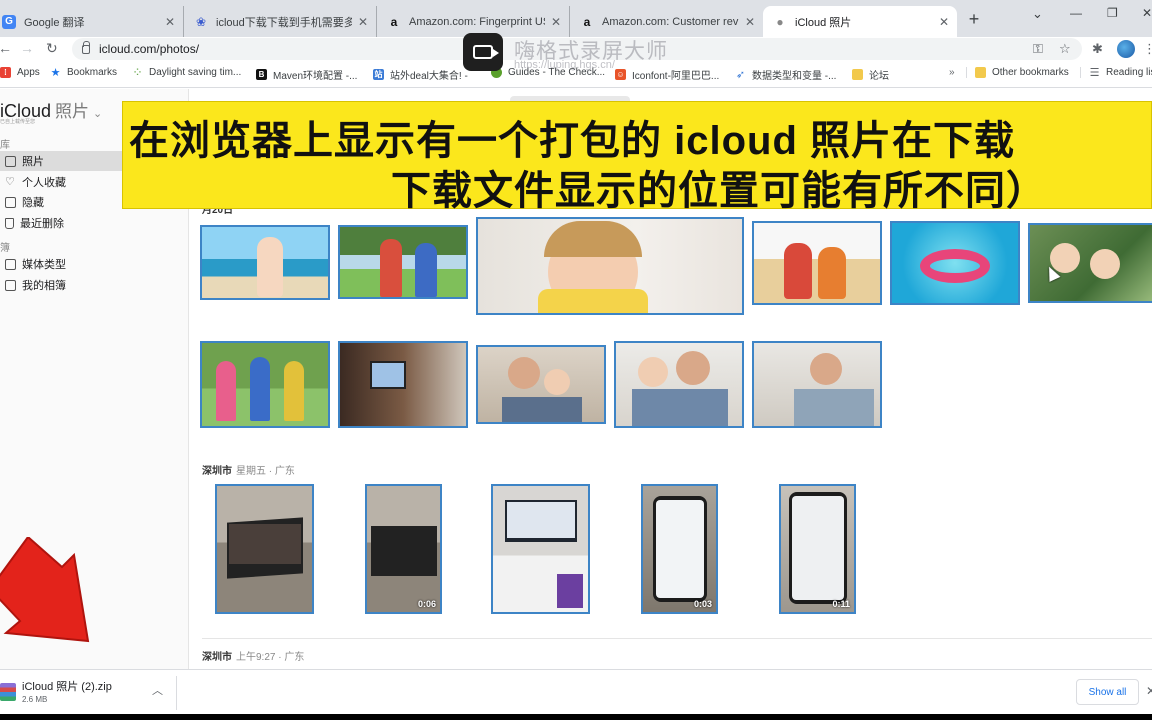 The image size is (1152, 720). I want to click on bookmark-label: 站外deal大集合! -, so click(429, 76).